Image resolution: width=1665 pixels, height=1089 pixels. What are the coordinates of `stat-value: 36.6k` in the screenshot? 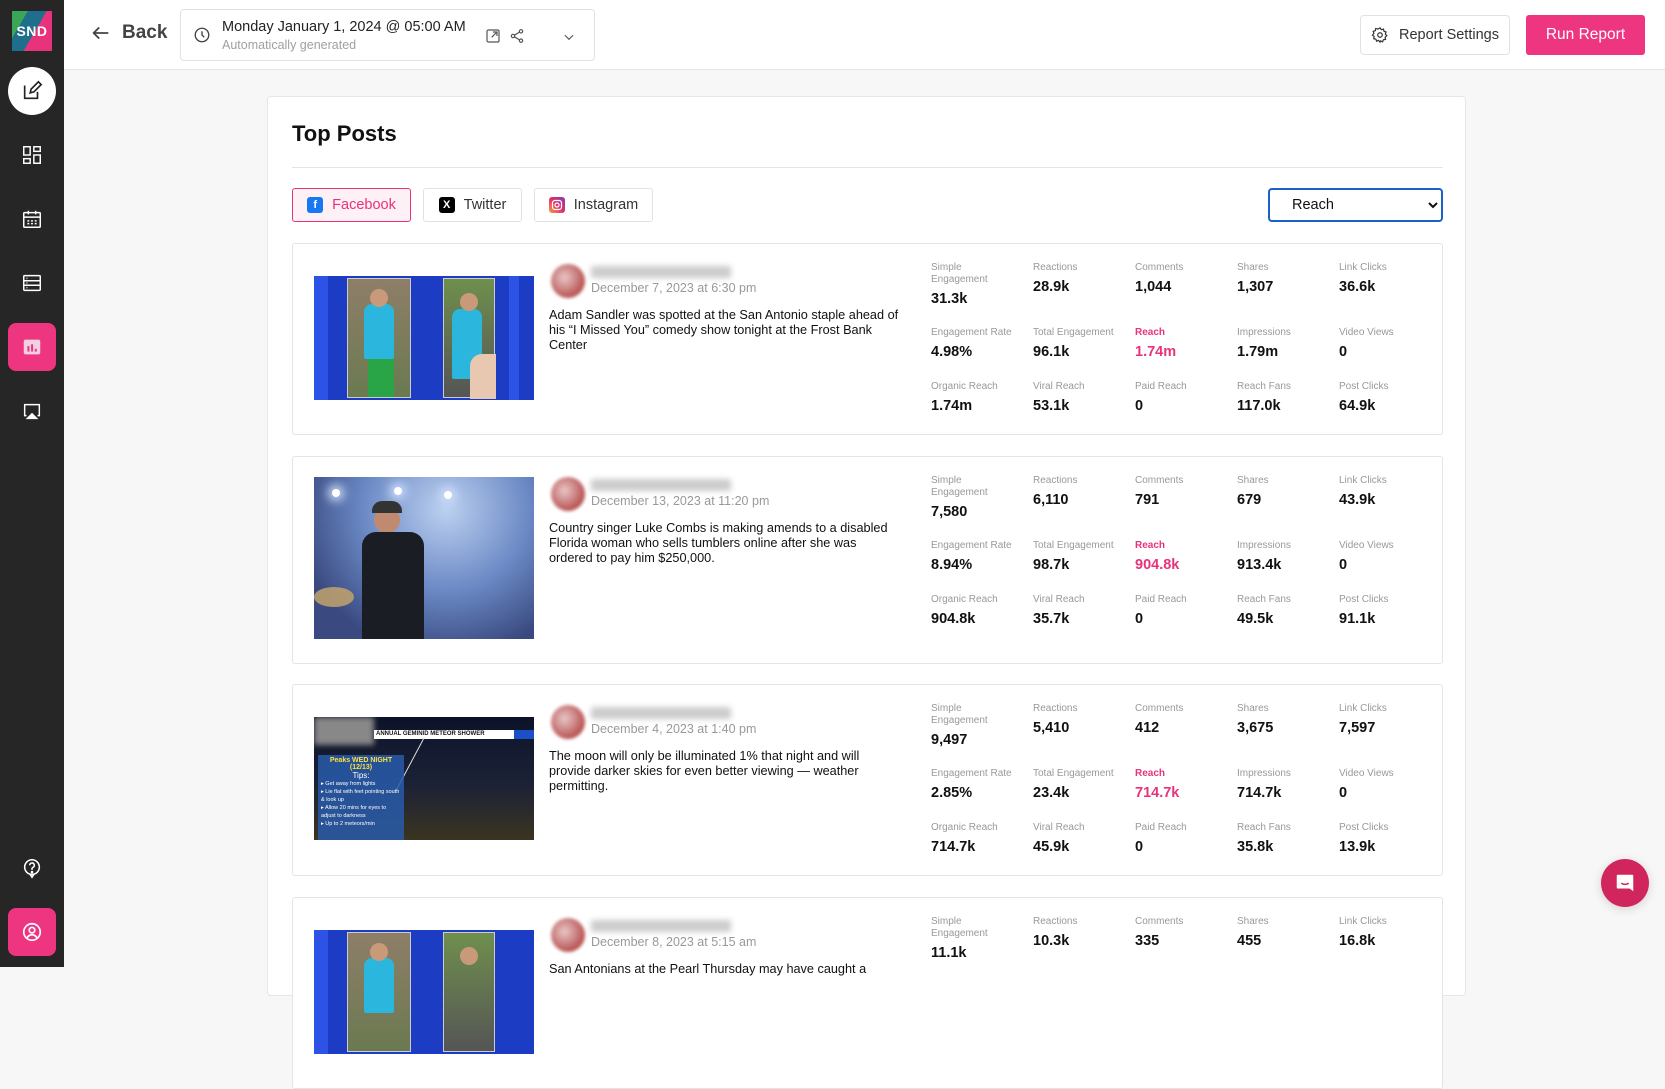 It's located at (1357, 287).